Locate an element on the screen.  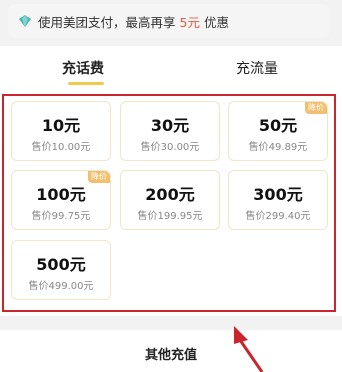
recharge-price: 售价299.40元 is located at coordinates (278, 216).